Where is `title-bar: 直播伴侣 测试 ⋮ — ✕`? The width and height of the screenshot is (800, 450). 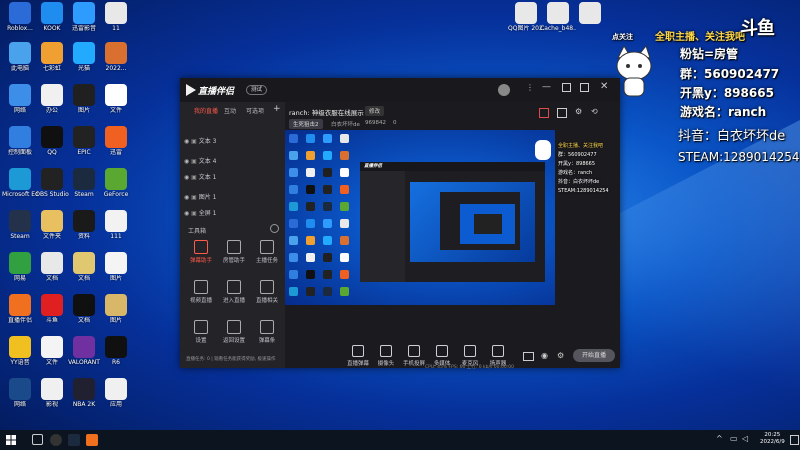 title-bar: 直播伴侣 测试 ⋮ — ✕ is located at coordinates (400, 90).